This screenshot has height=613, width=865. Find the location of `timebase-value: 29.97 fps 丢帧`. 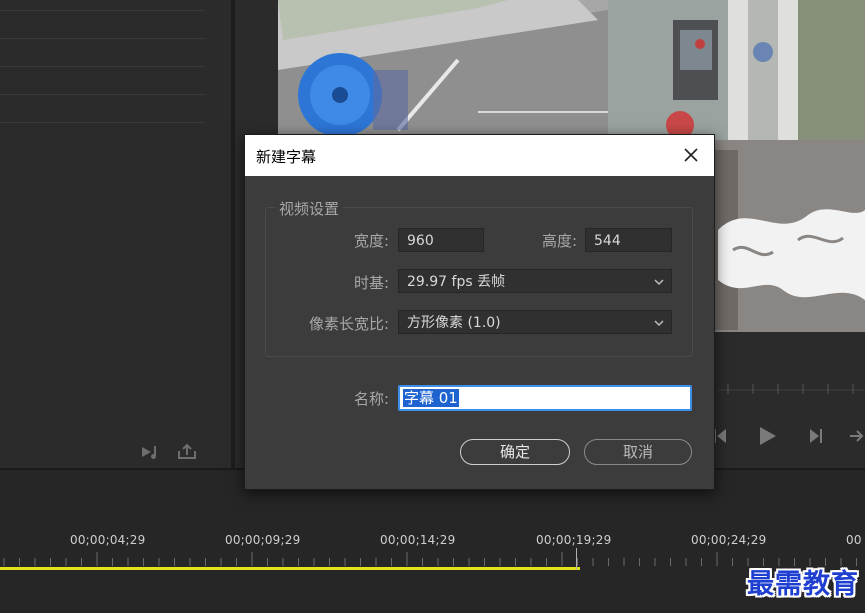

timebase-value: 29.97 fps 丢帧 is located at coordinates (456, 282).